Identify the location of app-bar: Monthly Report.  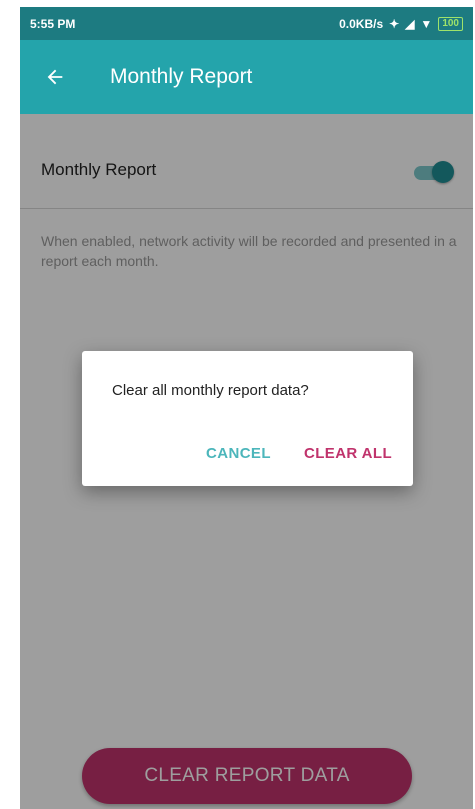
(246, 77).